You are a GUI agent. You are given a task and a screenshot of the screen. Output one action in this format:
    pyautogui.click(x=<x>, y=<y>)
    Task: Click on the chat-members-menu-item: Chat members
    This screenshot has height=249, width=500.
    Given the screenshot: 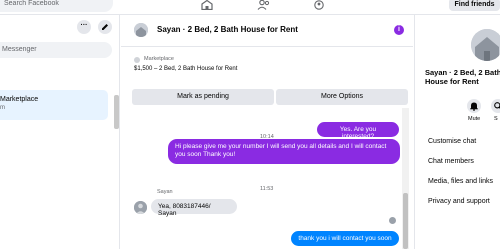 What is the action you would take?
    pyautogui.click(x=451, y=161)
    